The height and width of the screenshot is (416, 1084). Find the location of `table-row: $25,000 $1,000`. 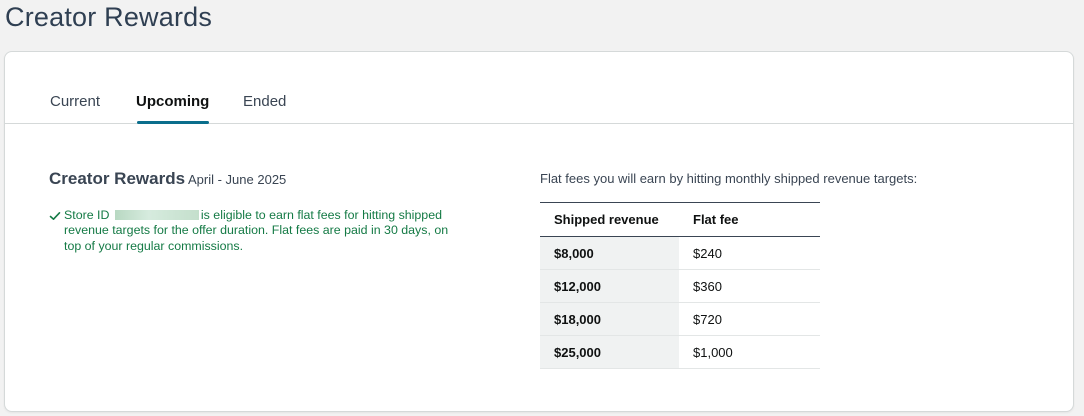

table-row: $25,000 $1,000 is located at coordinates (680, 352).